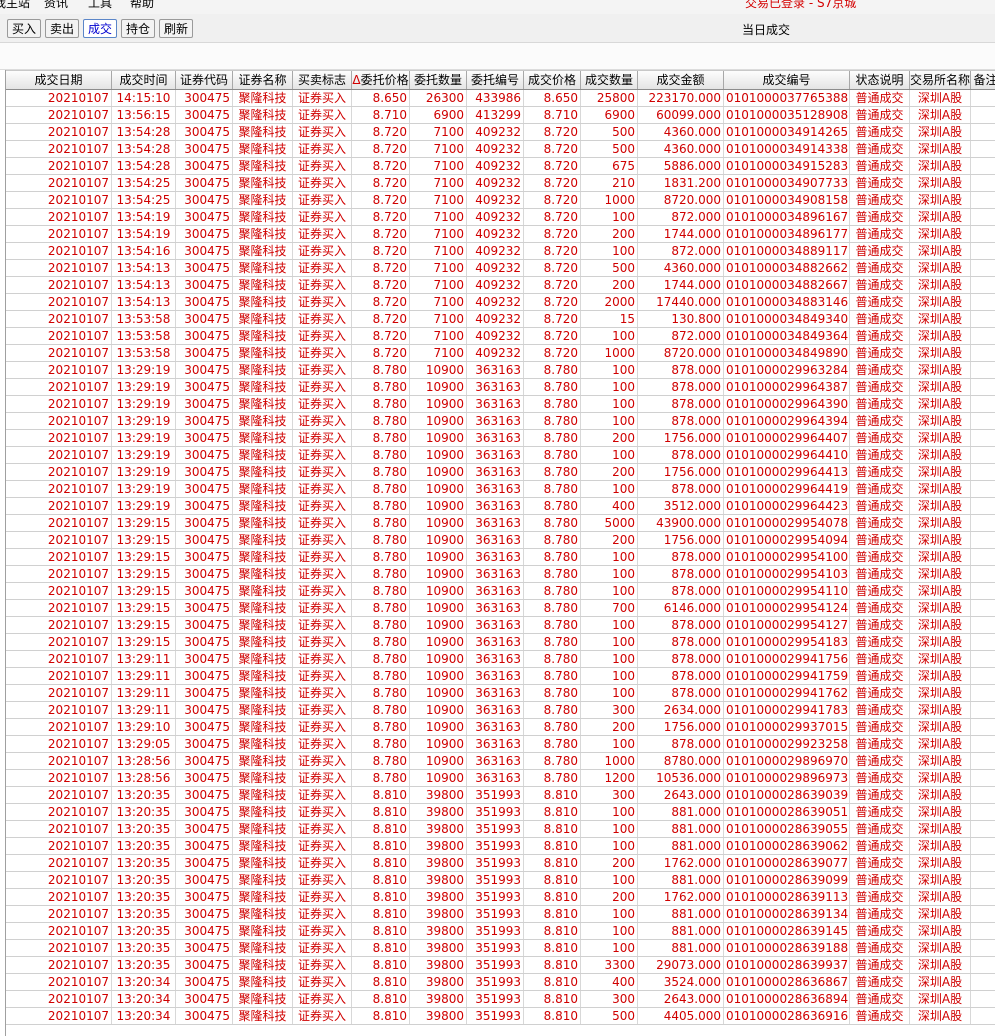 The image size is (995, 1036). I want to click on menu-item-tools: 工具, so click(100, 5).